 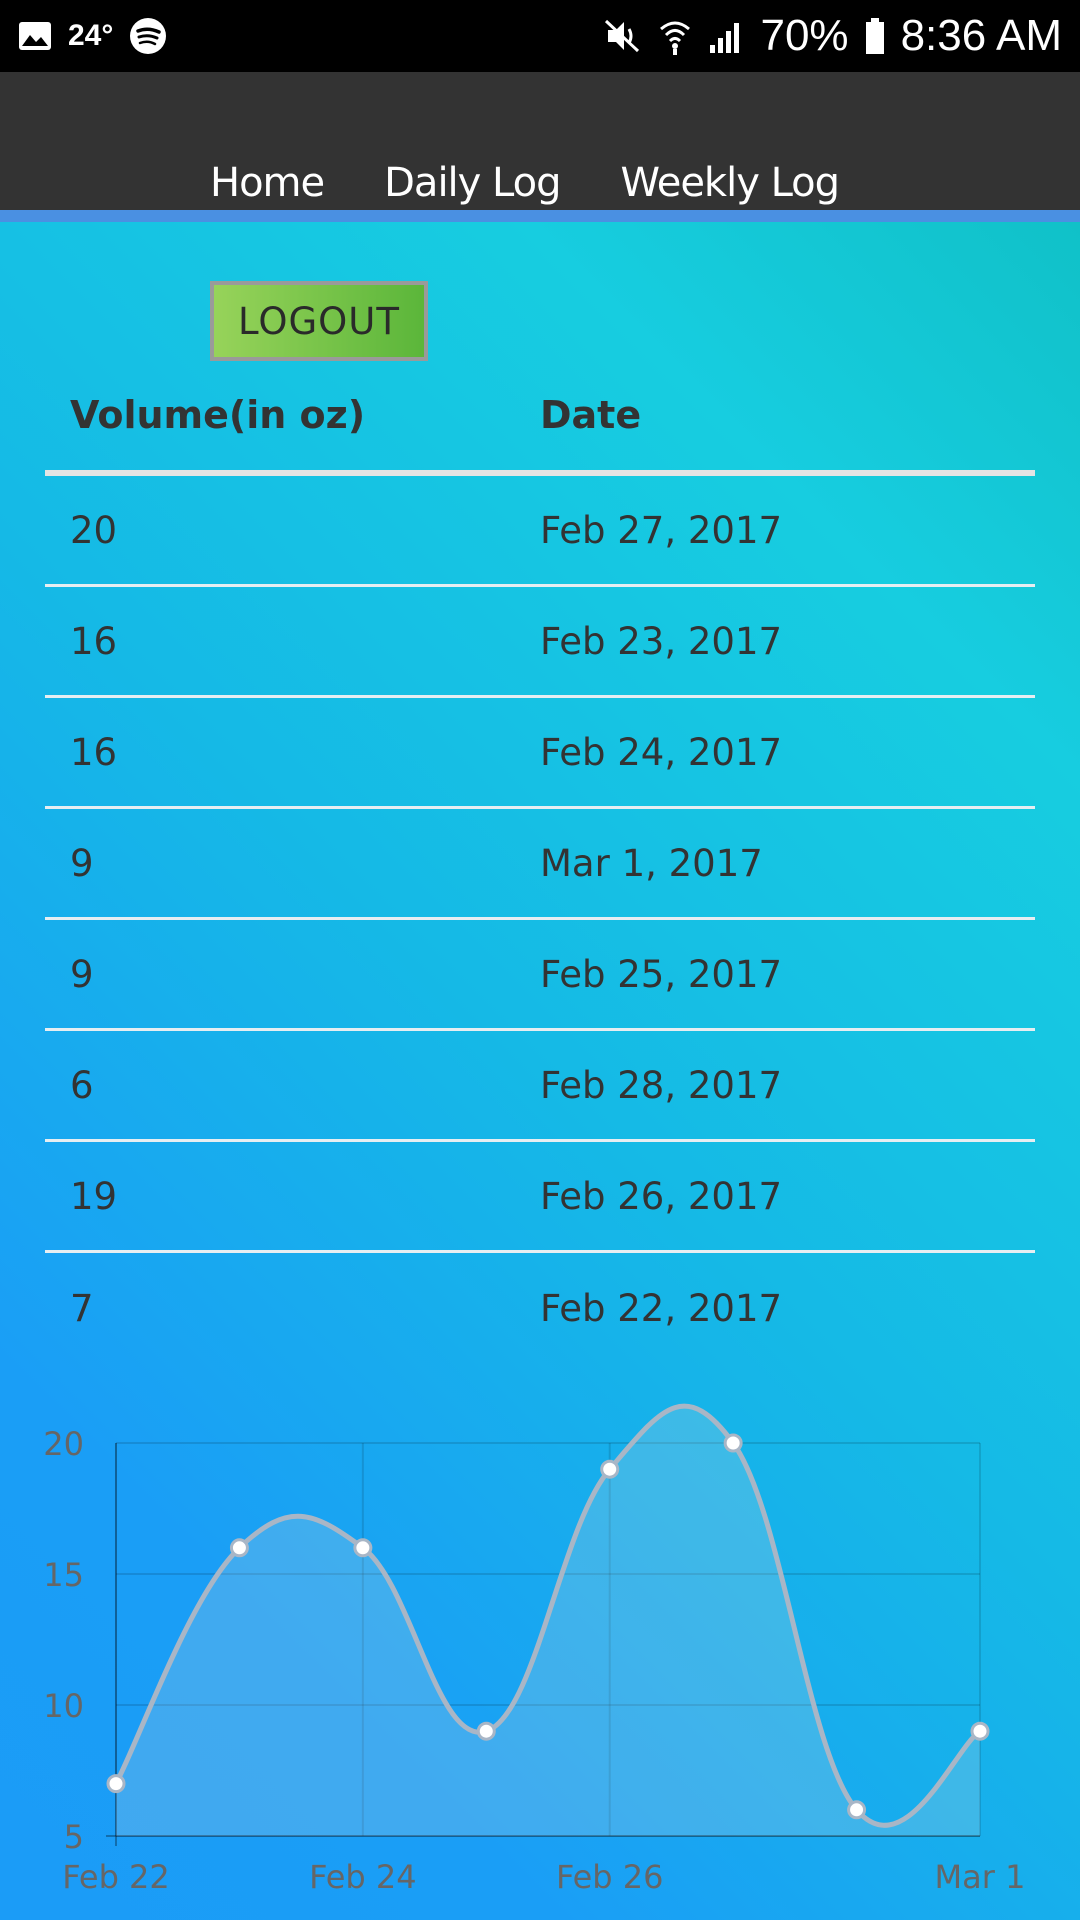 I want to click on clock-text: 8:36 AM, so click(x=981, y=35).